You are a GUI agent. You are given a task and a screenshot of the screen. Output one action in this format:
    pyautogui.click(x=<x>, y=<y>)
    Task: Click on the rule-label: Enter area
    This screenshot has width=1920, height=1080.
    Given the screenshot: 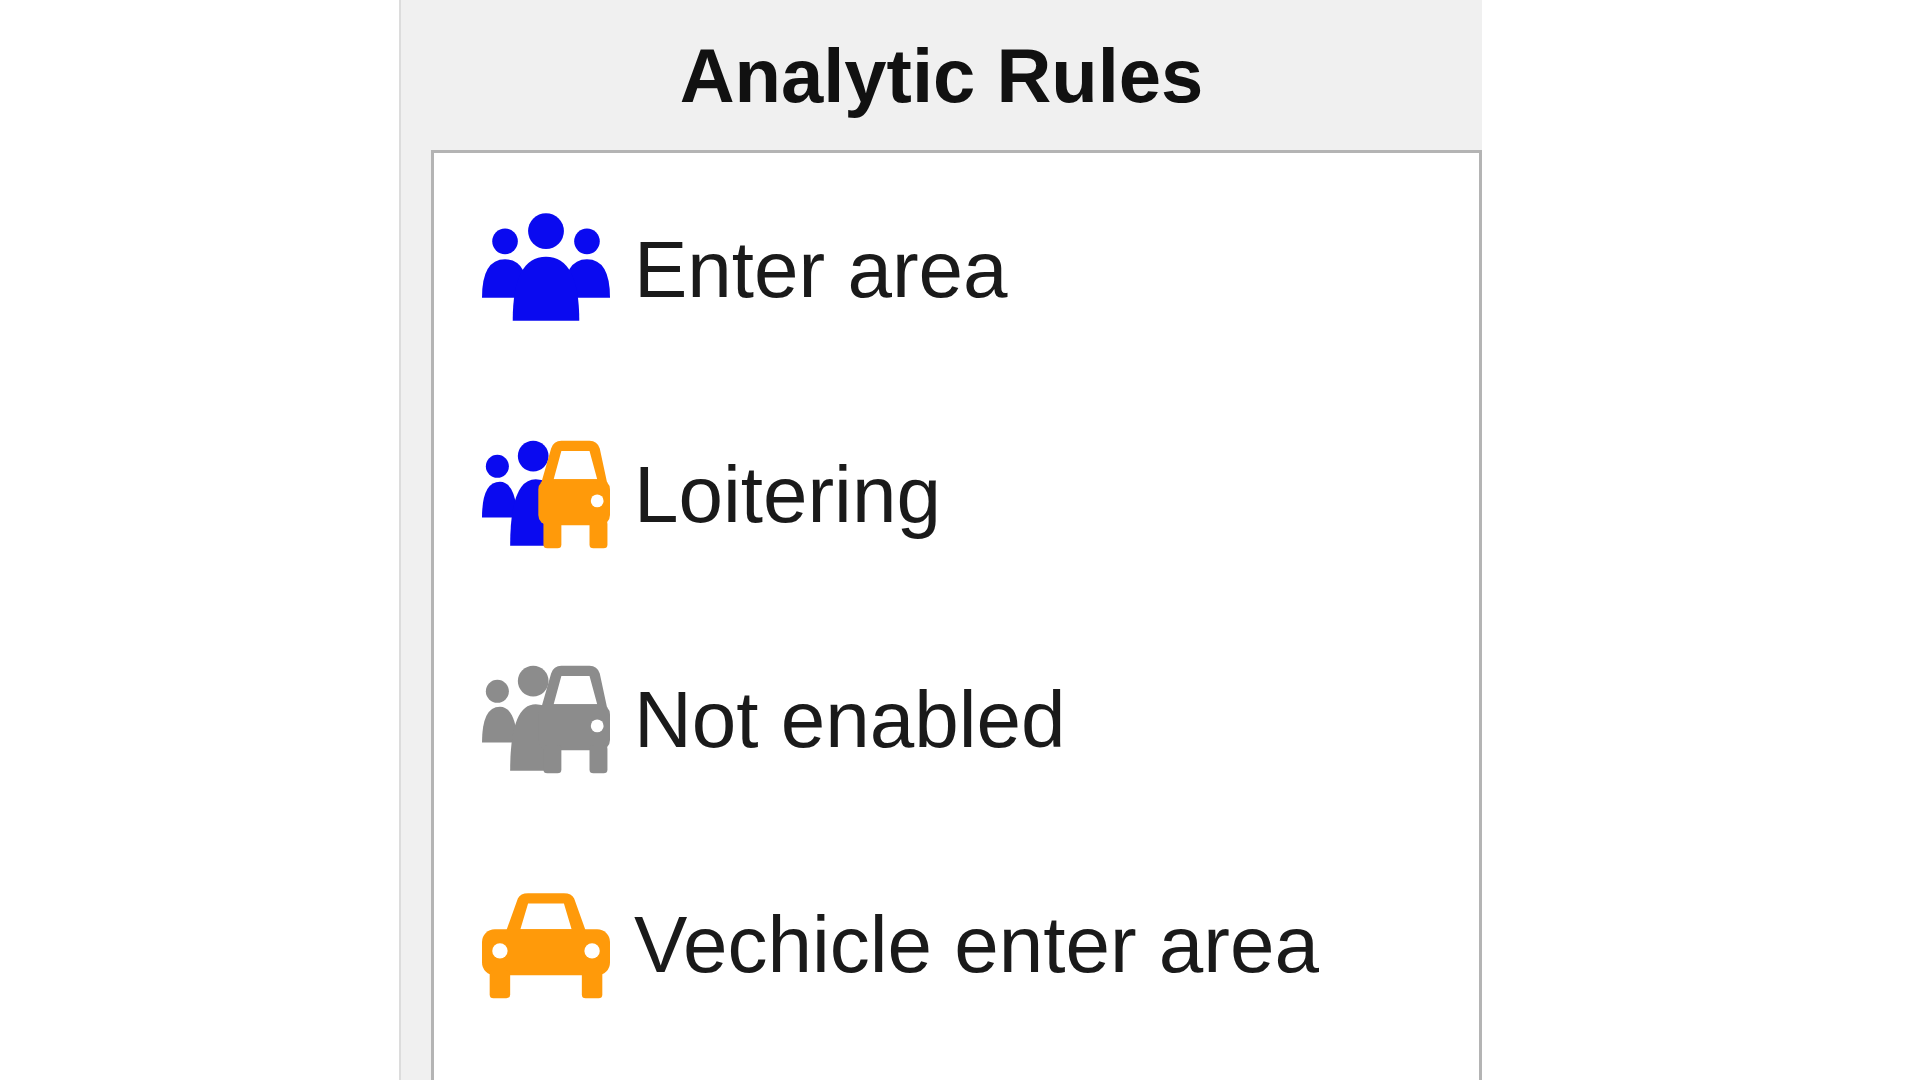 What is the action you would take?
    pyautogui.click(x=821, y=269)
    